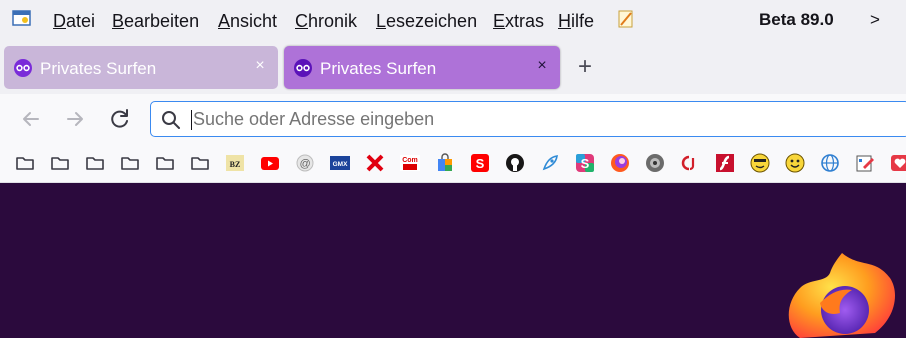 The width and height of the screenshot is (906, 338). Describe the element at coordinates (22, 18) in the screenshot. I see `app-window-icon` at that location.